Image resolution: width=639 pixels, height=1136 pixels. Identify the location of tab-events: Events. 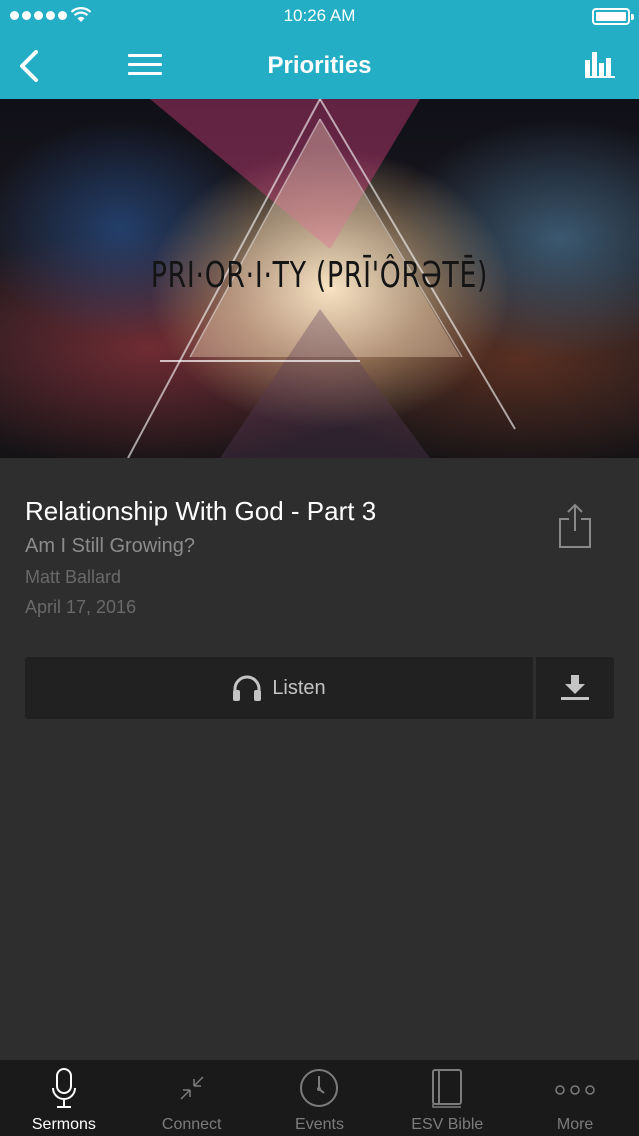
(320, 1098).